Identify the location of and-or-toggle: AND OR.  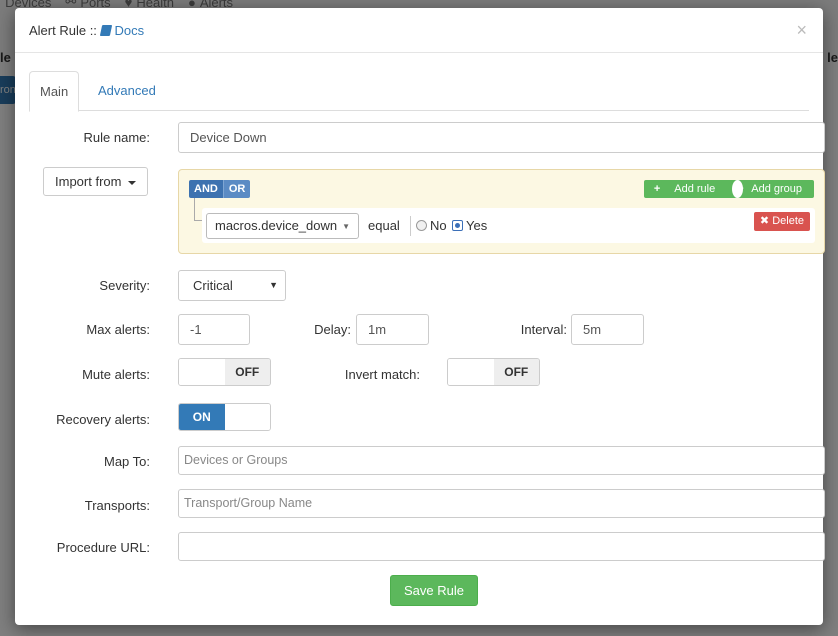
(220, 189).